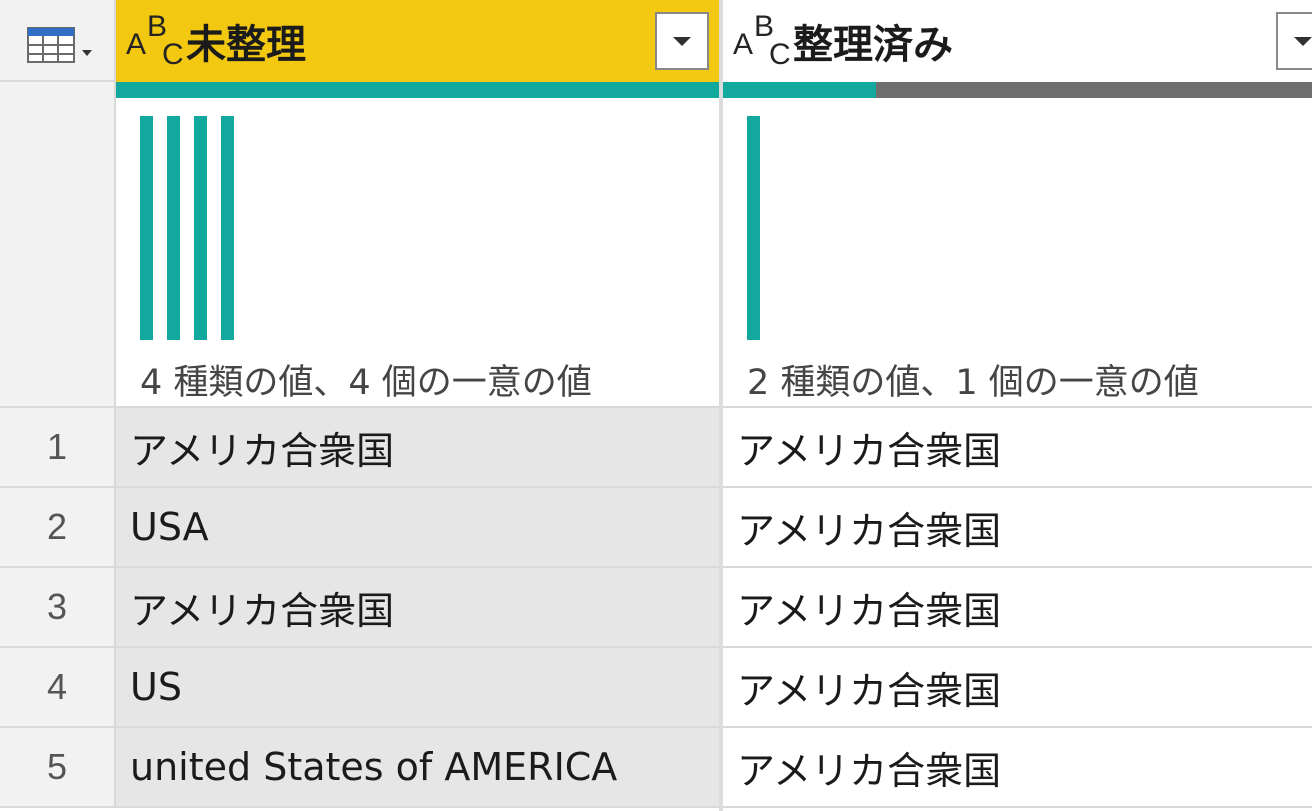 The height and width of the screenshot is (811, 1312). I want to click on profile-corner, so click(58, 245).